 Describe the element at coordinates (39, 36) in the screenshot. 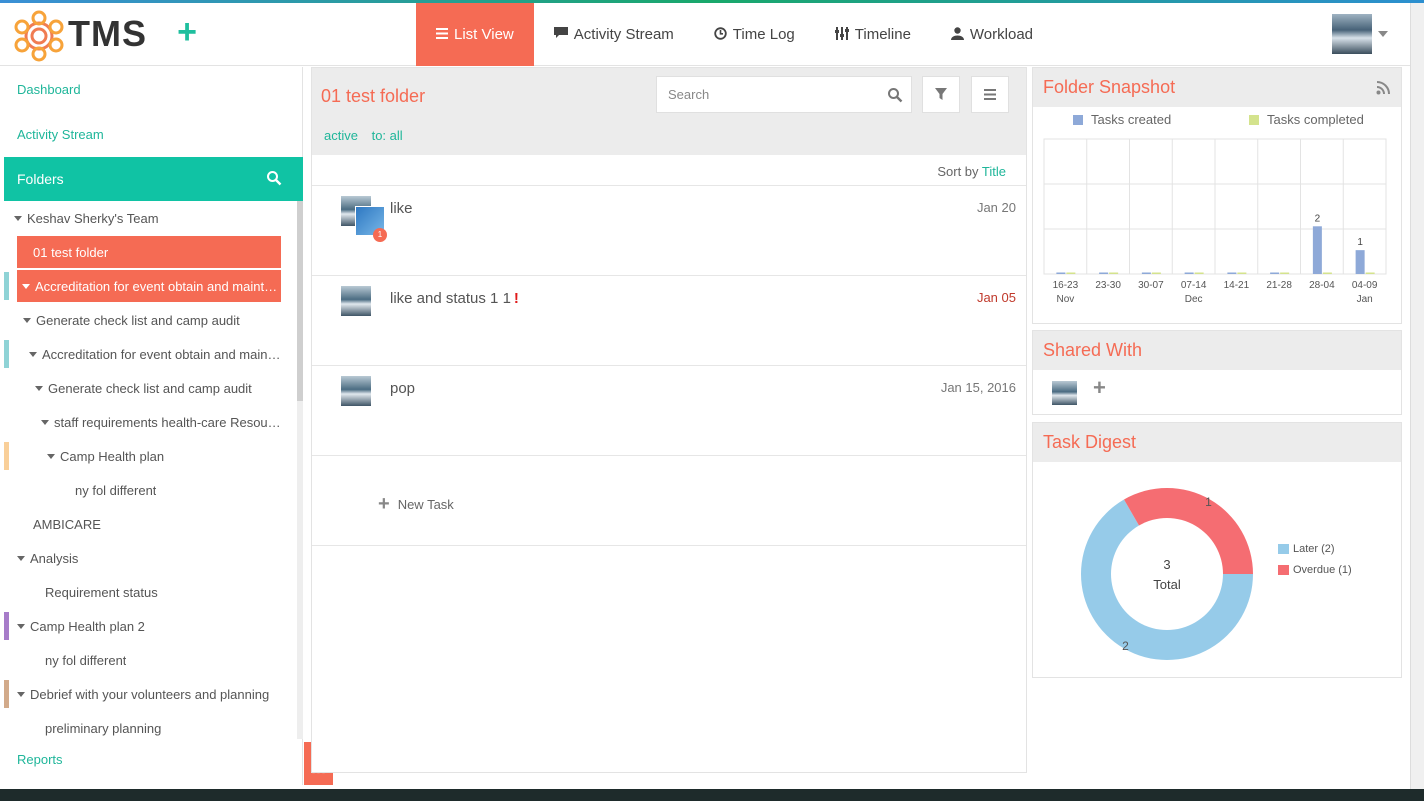

I see `tms-logo-icon` at that location.